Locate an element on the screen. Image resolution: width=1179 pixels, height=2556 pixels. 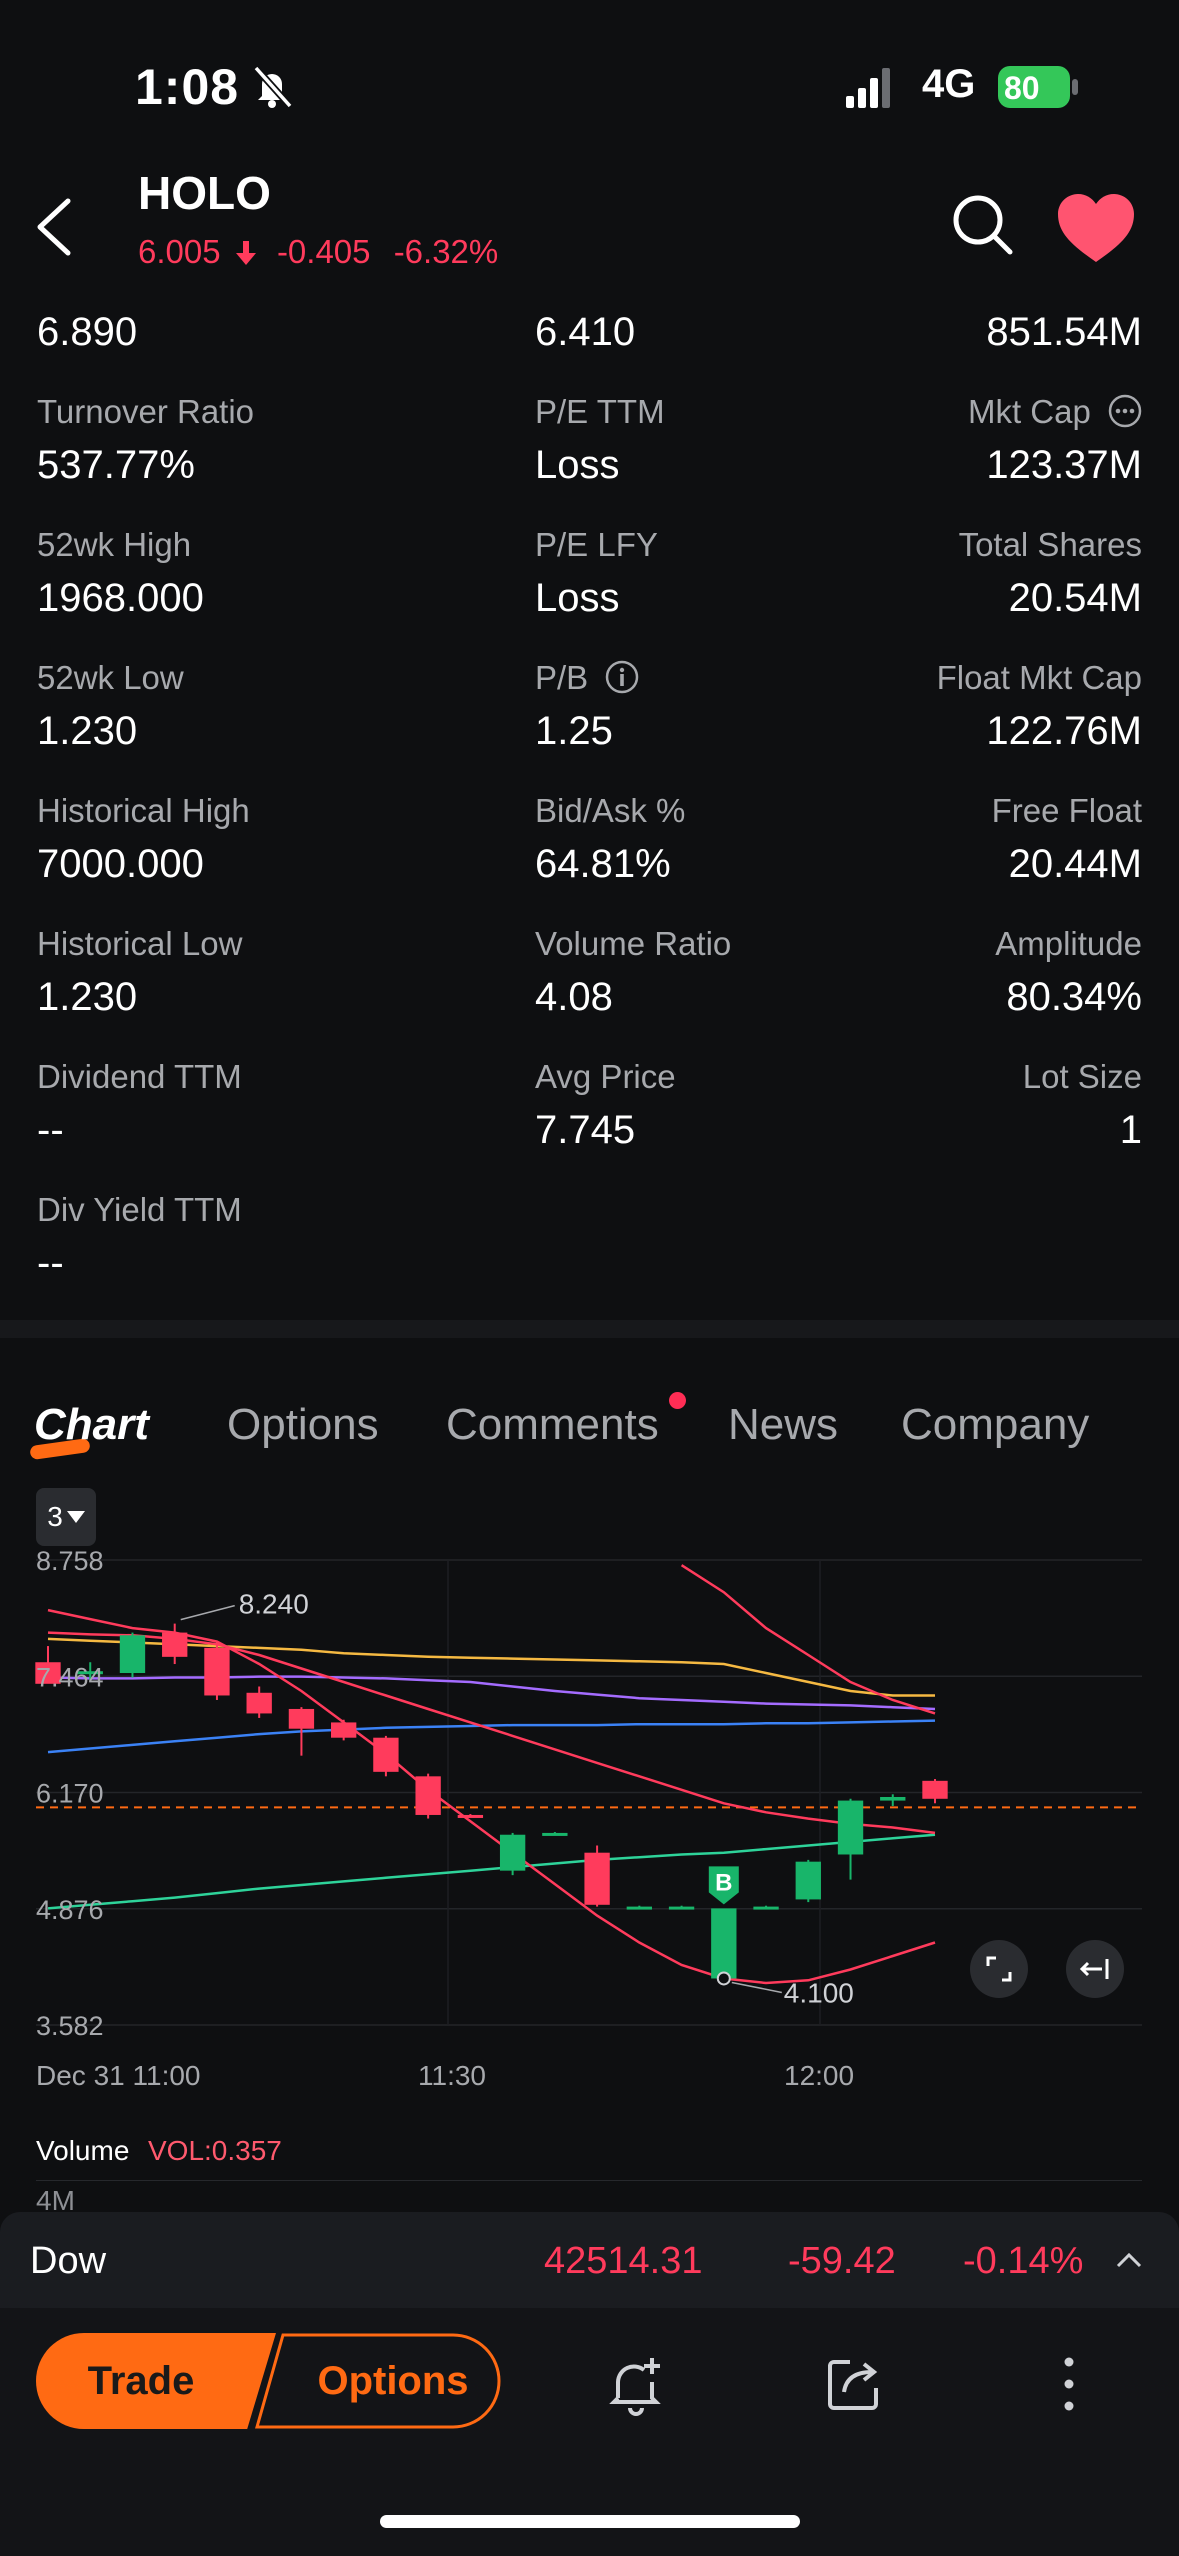
stat-value: 1968.000 is located at coordinates (120, 598).